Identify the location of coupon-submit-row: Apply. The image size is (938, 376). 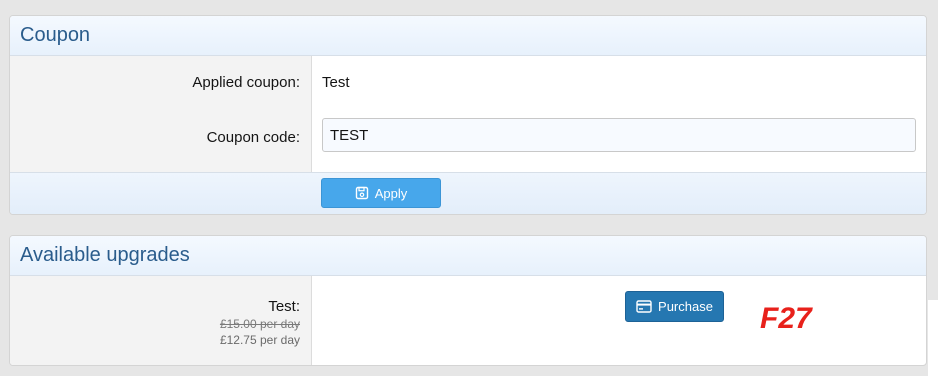
(468, 193).